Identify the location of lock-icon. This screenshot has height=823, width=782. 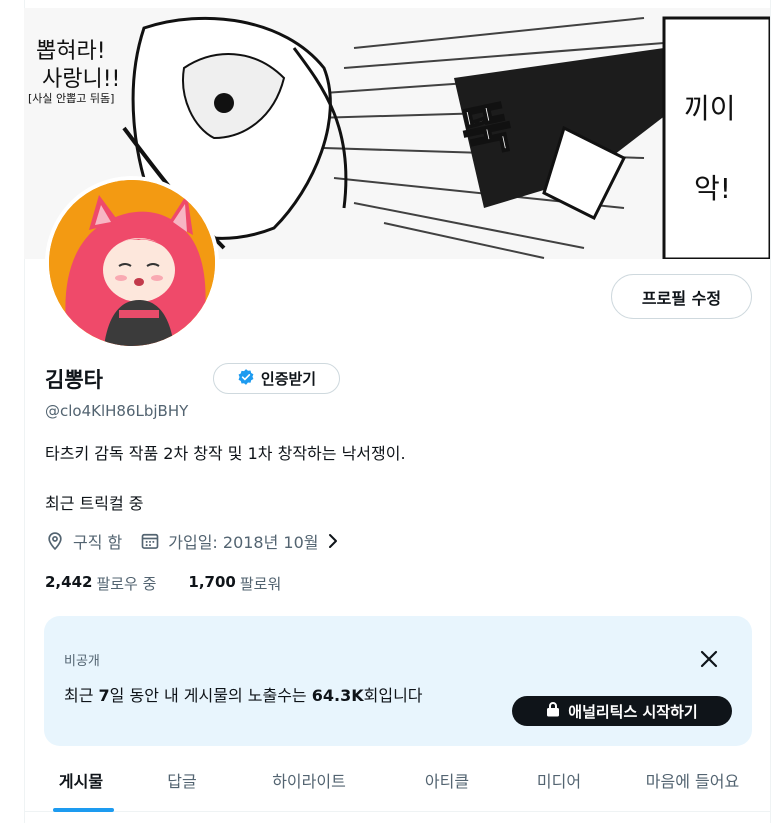
(553, 711).